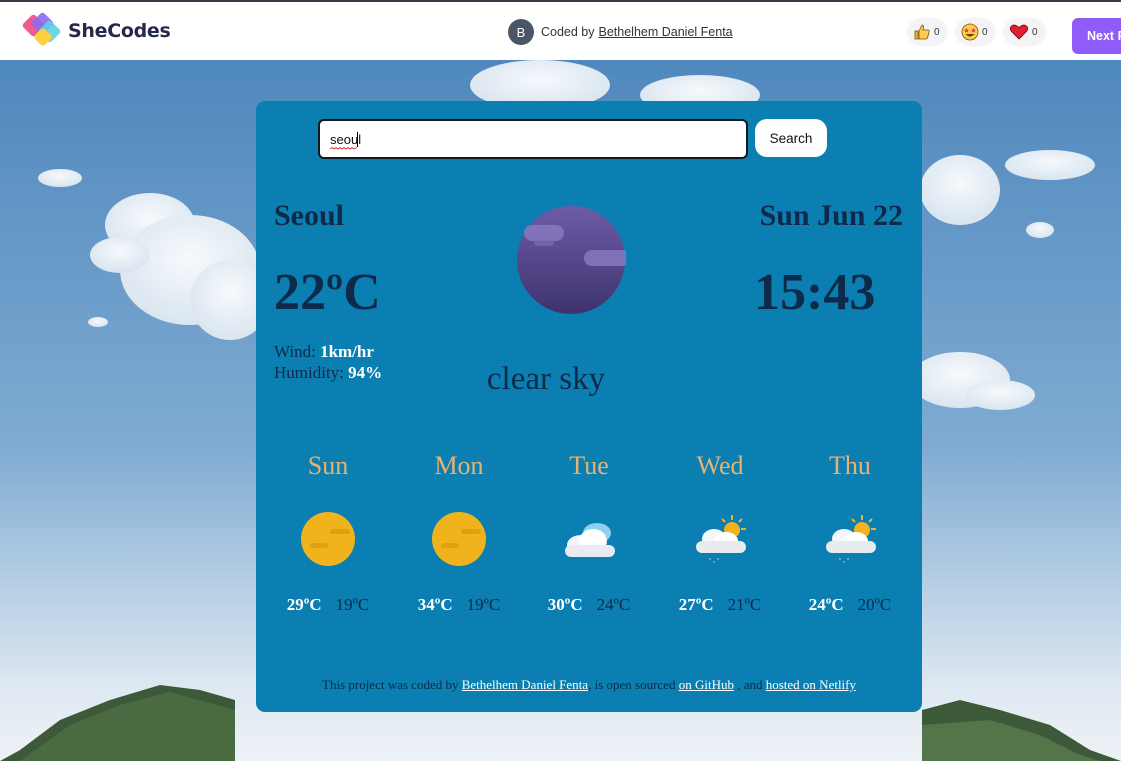  Describe the element at coordinates (850, 465) in the screenshot. I see `forecast-day-name: Thu` at that location.